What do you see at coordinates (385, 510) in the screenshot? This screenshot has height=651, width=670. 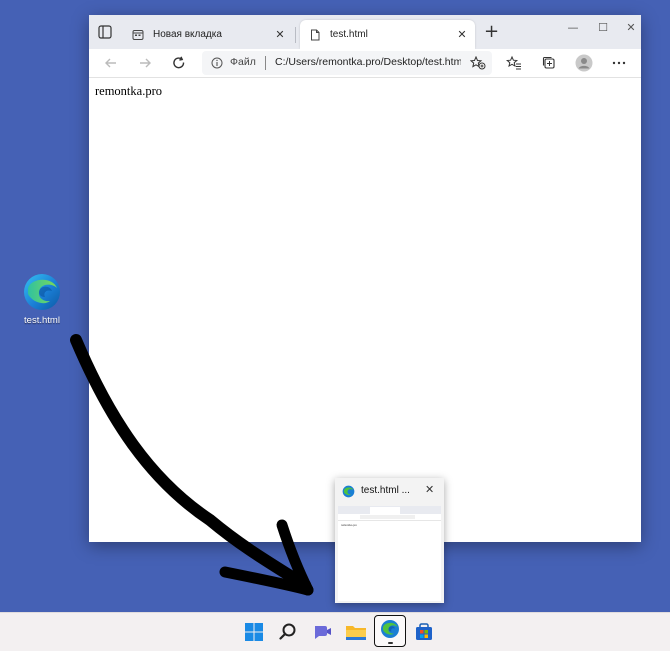 I see `thumbnail-tab` at bounding box center [385, 510].